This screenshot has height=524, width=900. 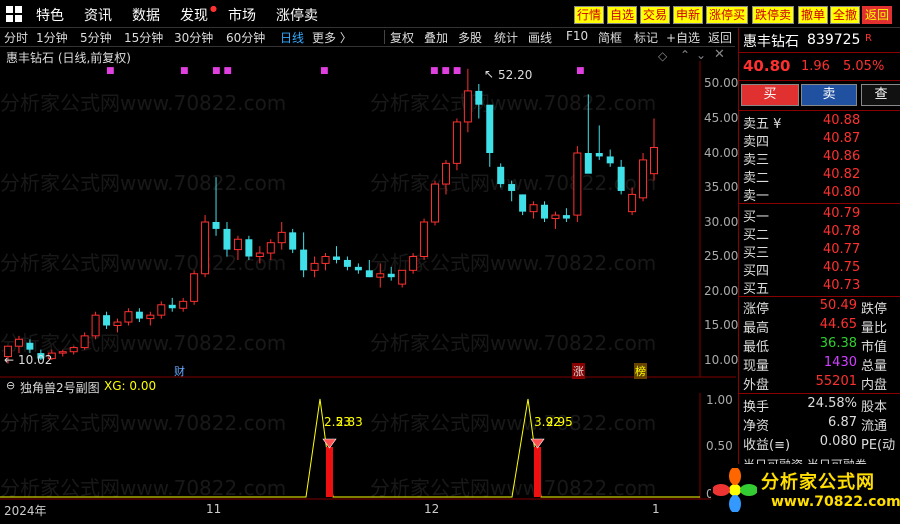 I want to click on tool-add-watch-button: +自选, so click(x=683, y=37).